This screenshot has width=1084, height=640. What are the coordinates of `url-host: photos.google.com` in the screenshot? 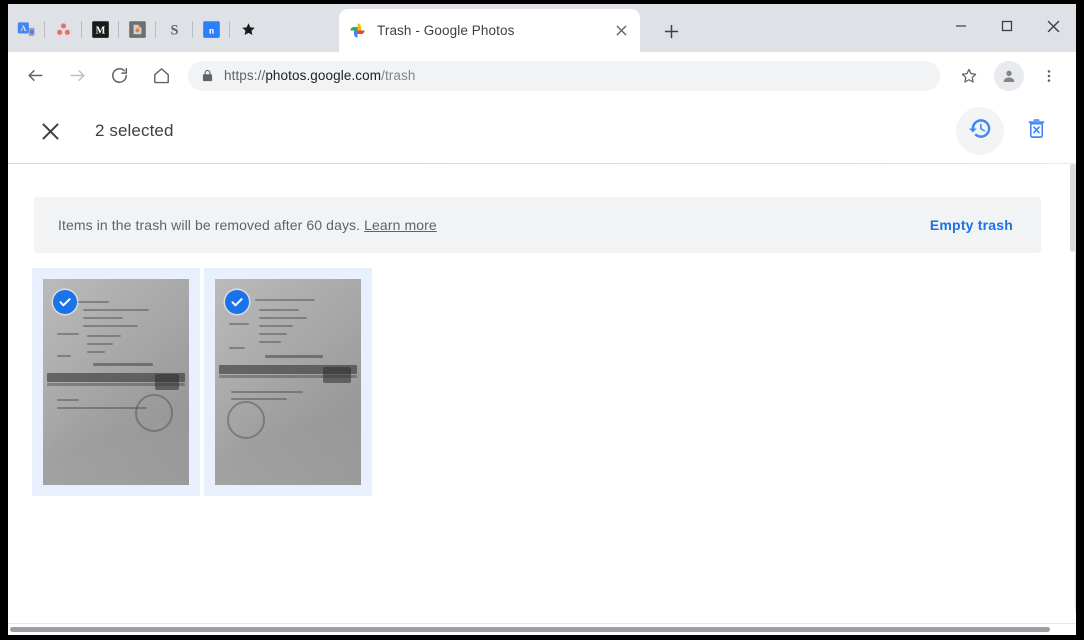 It's located at (323, 75).